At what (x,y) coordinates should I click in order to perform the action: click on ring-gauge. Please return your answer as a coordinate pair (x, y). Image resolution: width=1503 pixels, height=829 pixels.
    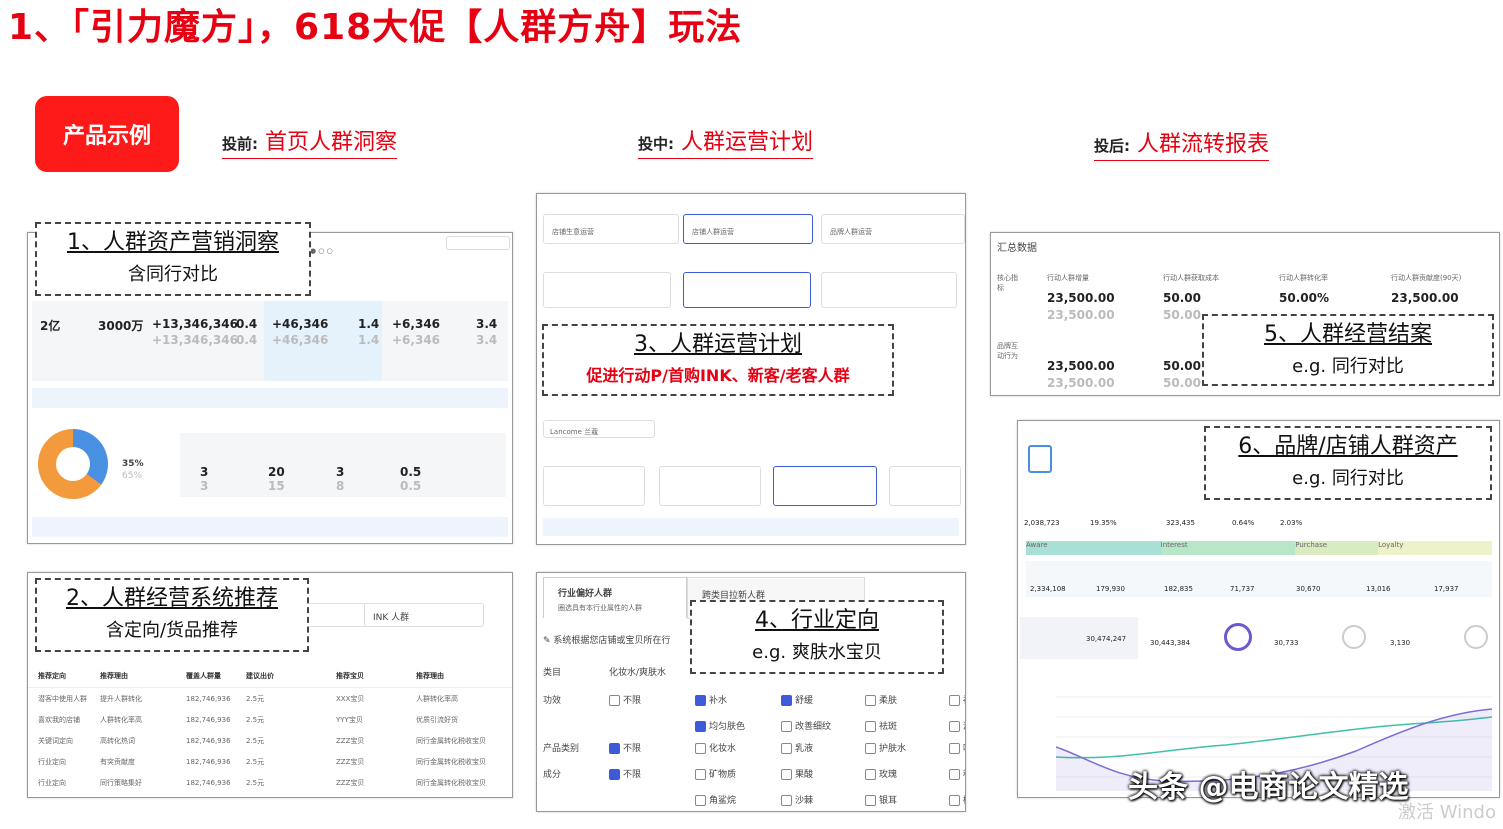
    Looking at the image, I should click on (1238, 637).